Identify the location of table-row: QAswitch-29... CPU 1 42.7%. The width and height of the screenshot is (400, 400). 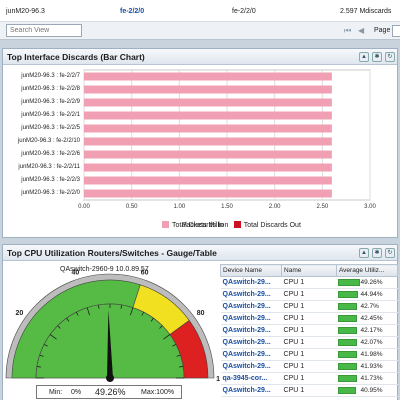
(309, 306).